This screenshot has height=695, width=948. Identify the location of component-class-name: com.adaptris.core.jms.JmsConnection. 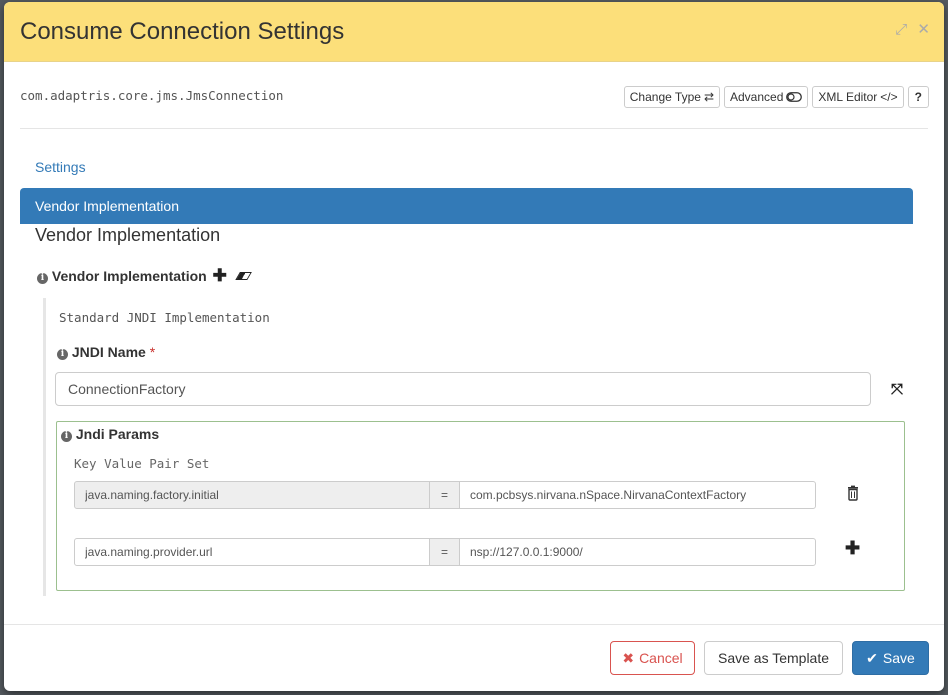
(152, 95).